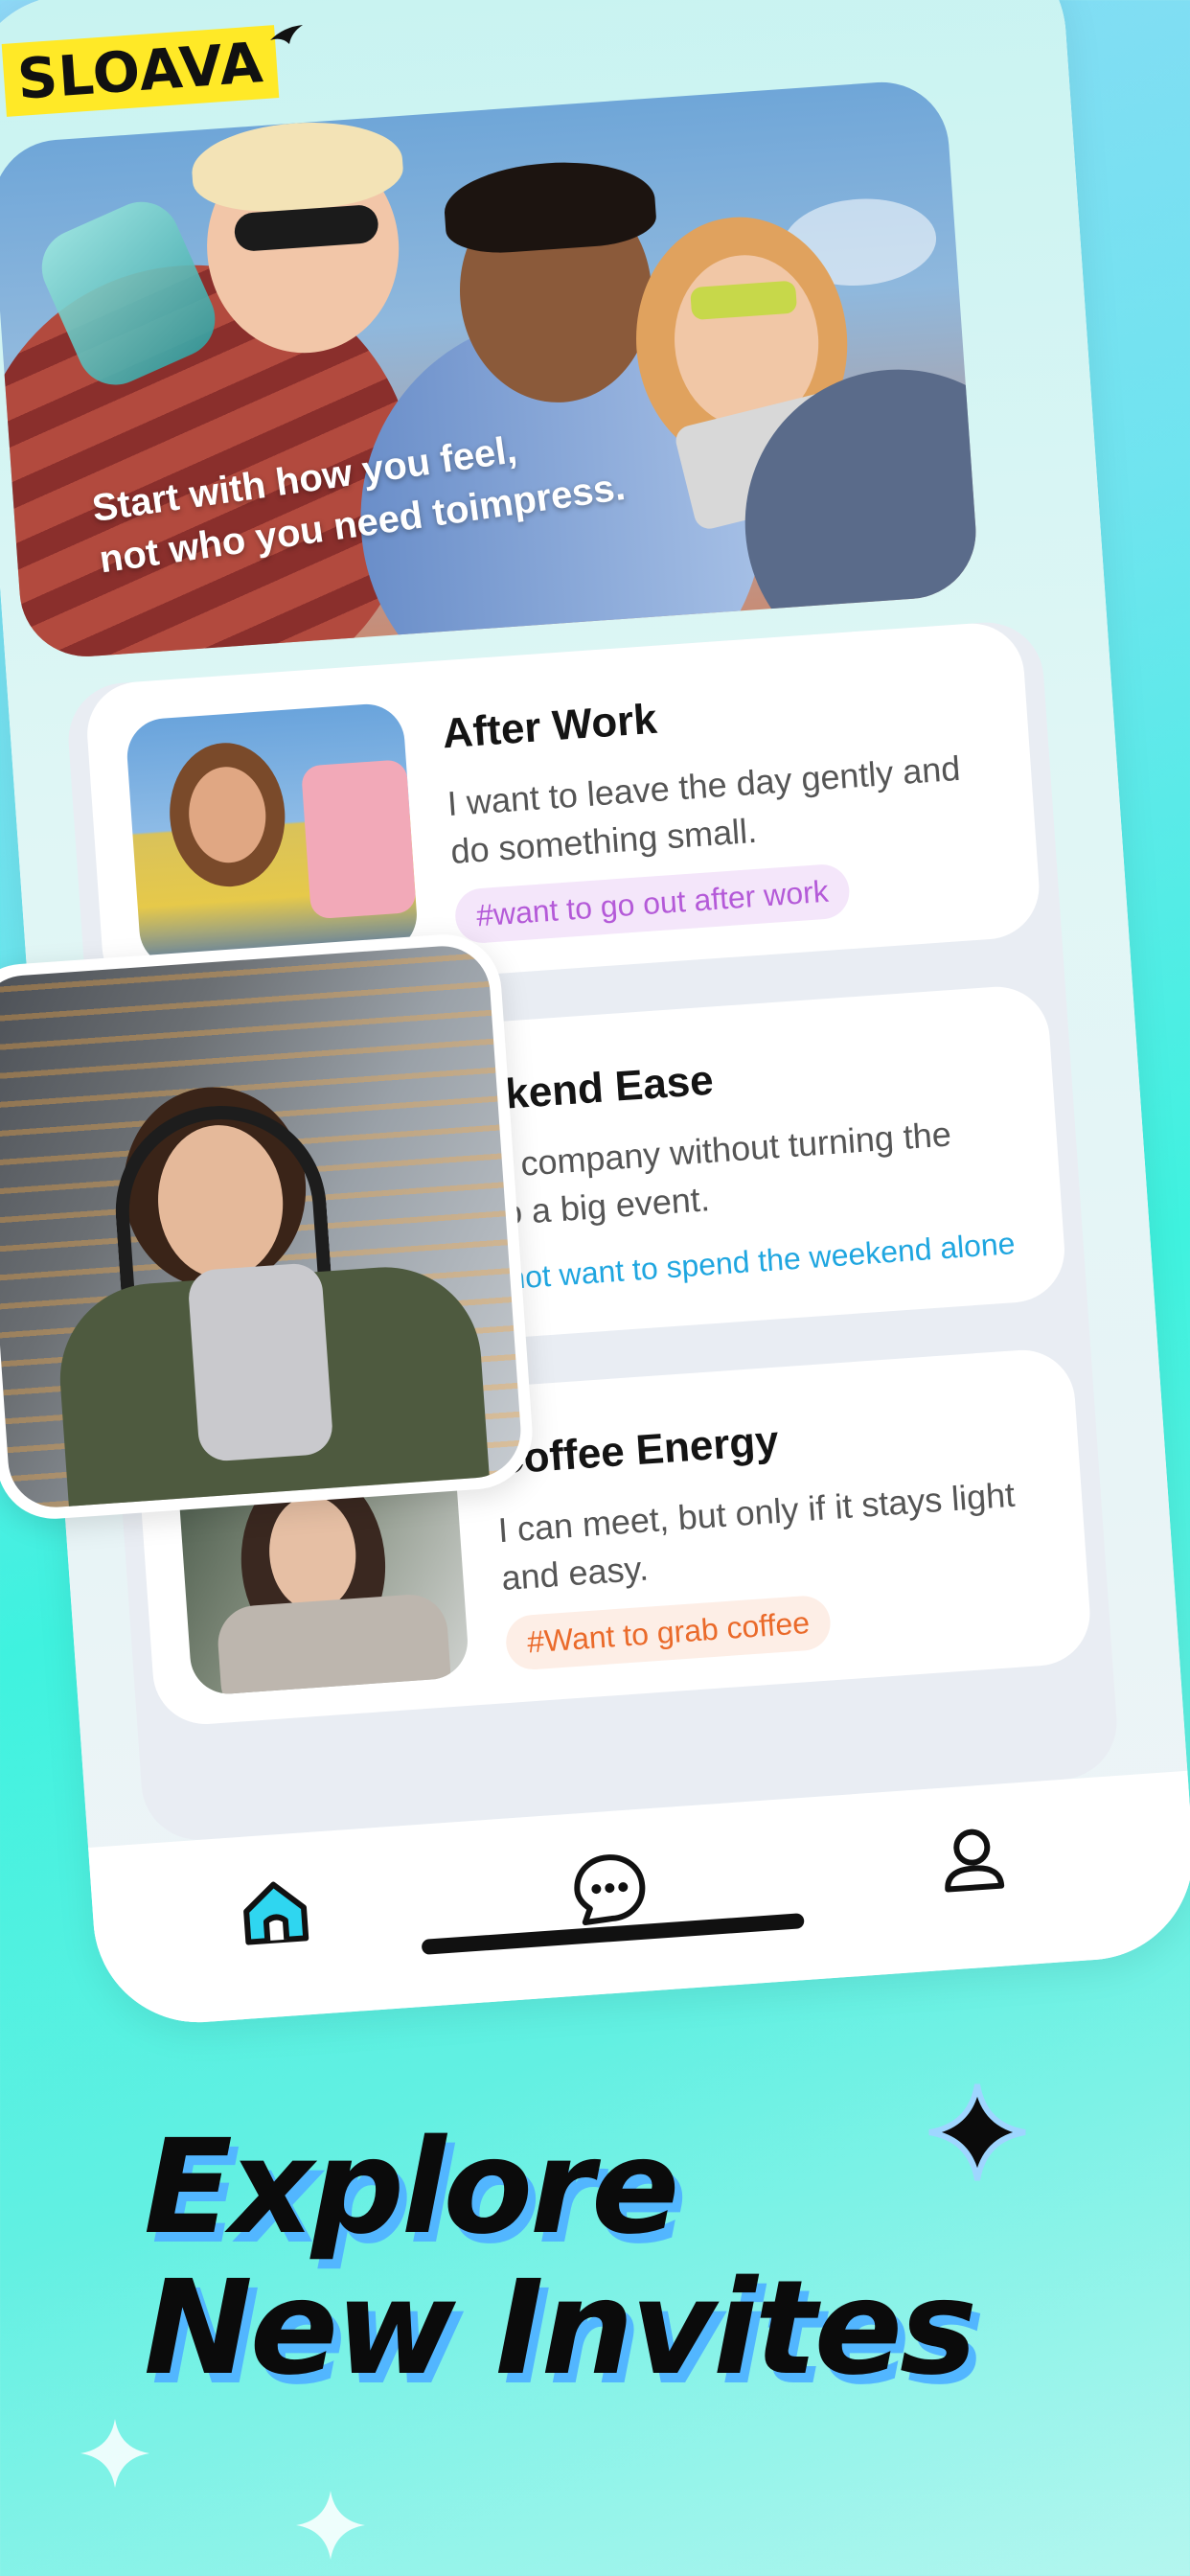 The height and width of the screenshot is (2576, 1190). I want to click on promo-headline: Explore New Invites, so click(560, 2258).